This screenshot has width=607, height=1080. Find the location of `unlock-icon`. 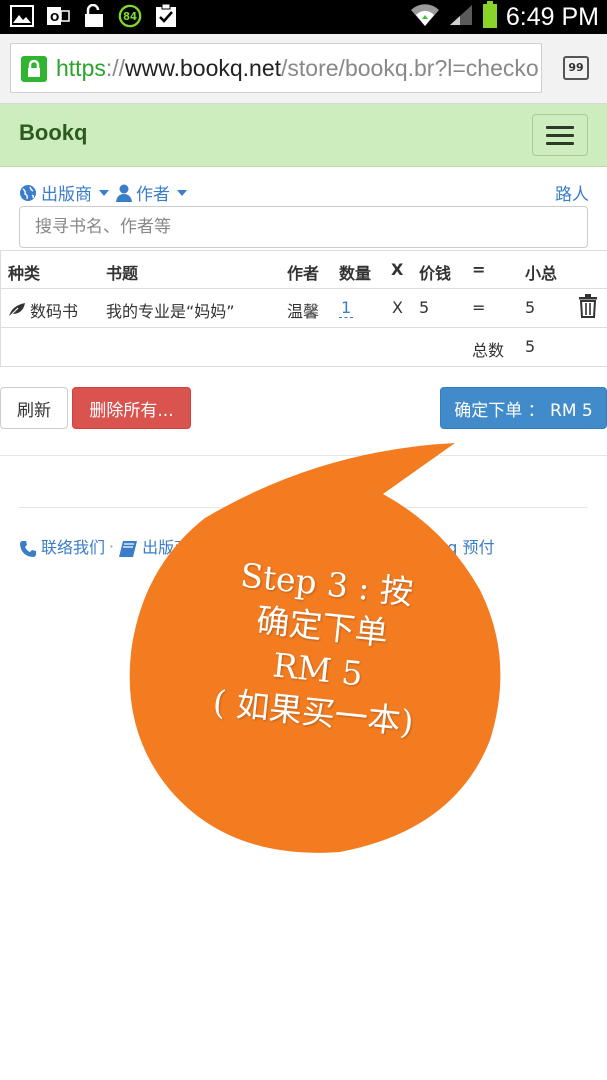

unlock-icon is located at coordinates (94, 16).